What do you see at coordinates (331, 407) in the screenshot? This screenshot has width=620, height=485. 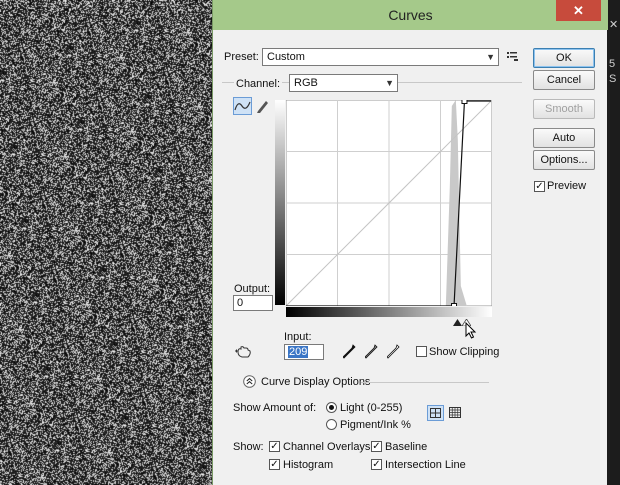 I see `light-radio` at bounding box center [331, 407].